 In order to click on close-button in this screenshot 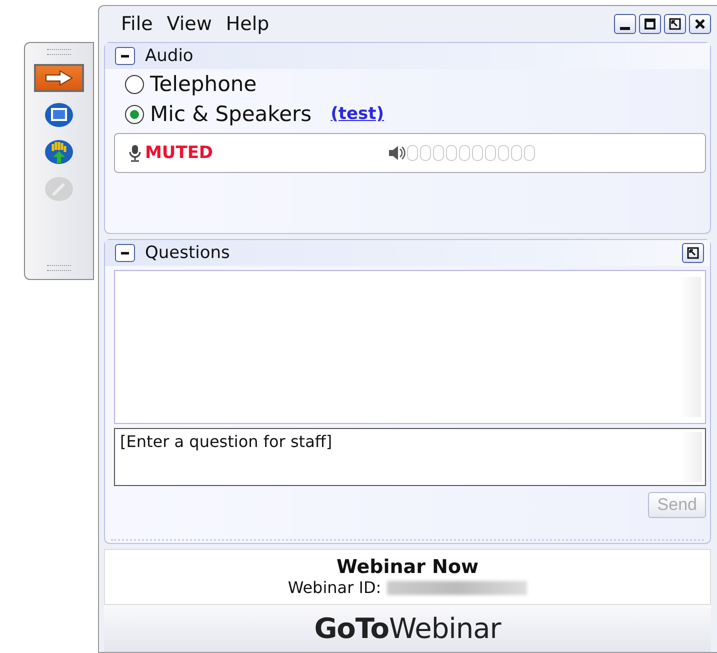, I will do `click(700, 24)`.